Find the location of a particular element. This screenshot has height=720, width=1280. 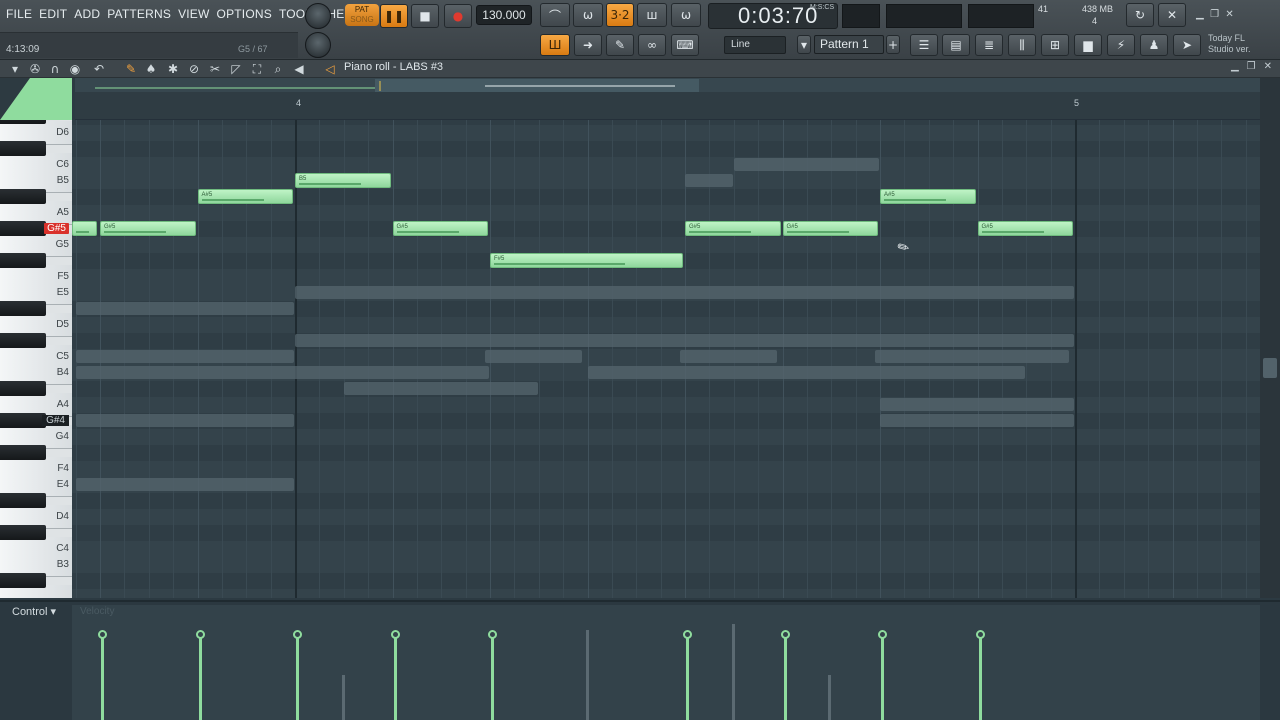

piano-key-cs5 is located at coordinates (23, 340).